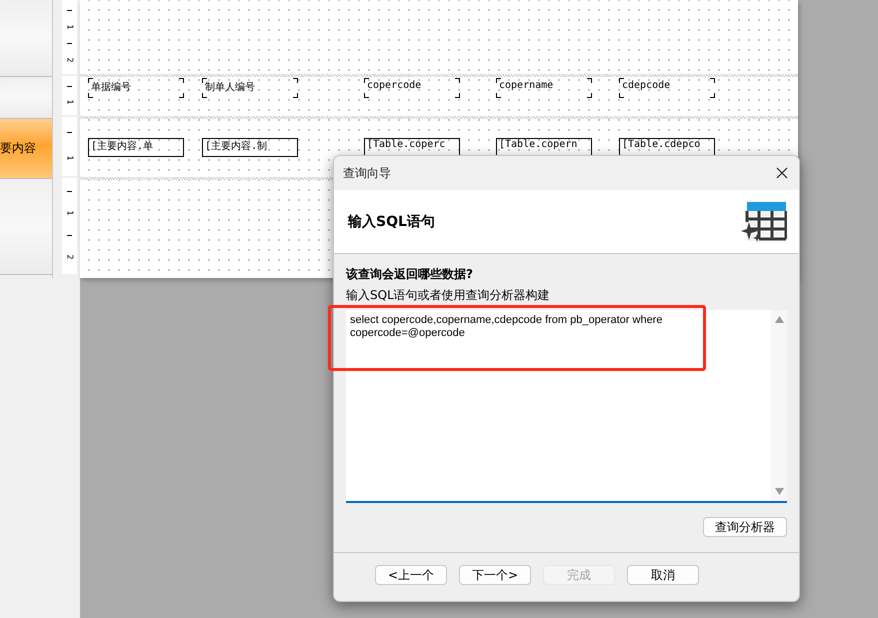 The height and width of the screenshot is (618, 878). I want to click on scrollbar, so click(779, 405).